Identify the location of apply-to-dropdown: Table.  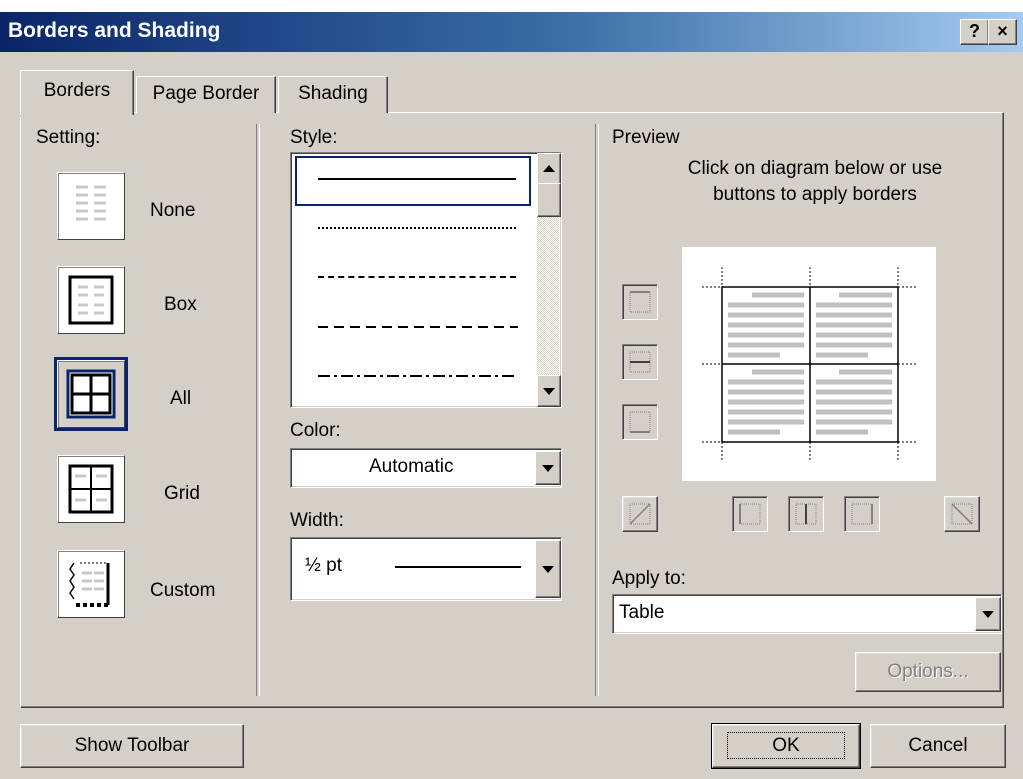
(807, 614).